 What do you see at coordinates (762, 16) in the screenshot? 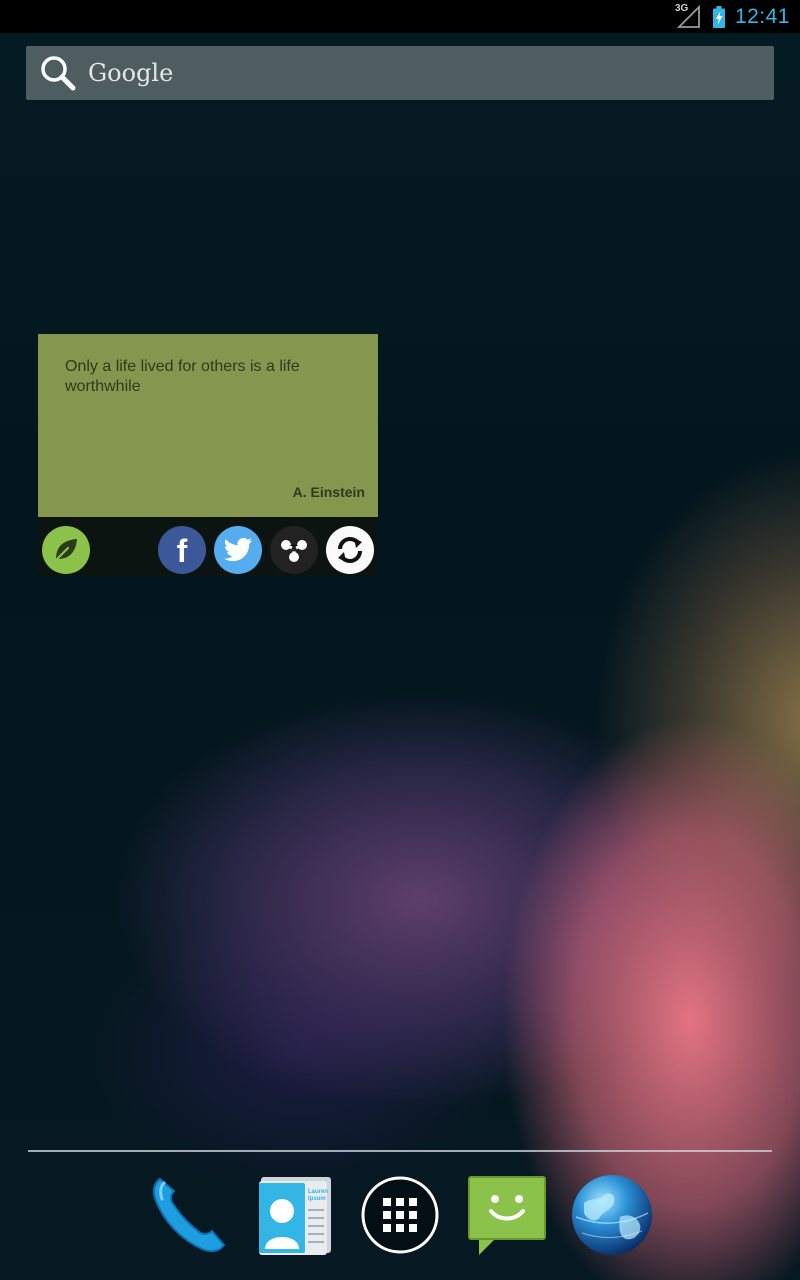
I see `clock: 12:41` at bounding box center [762, 16].